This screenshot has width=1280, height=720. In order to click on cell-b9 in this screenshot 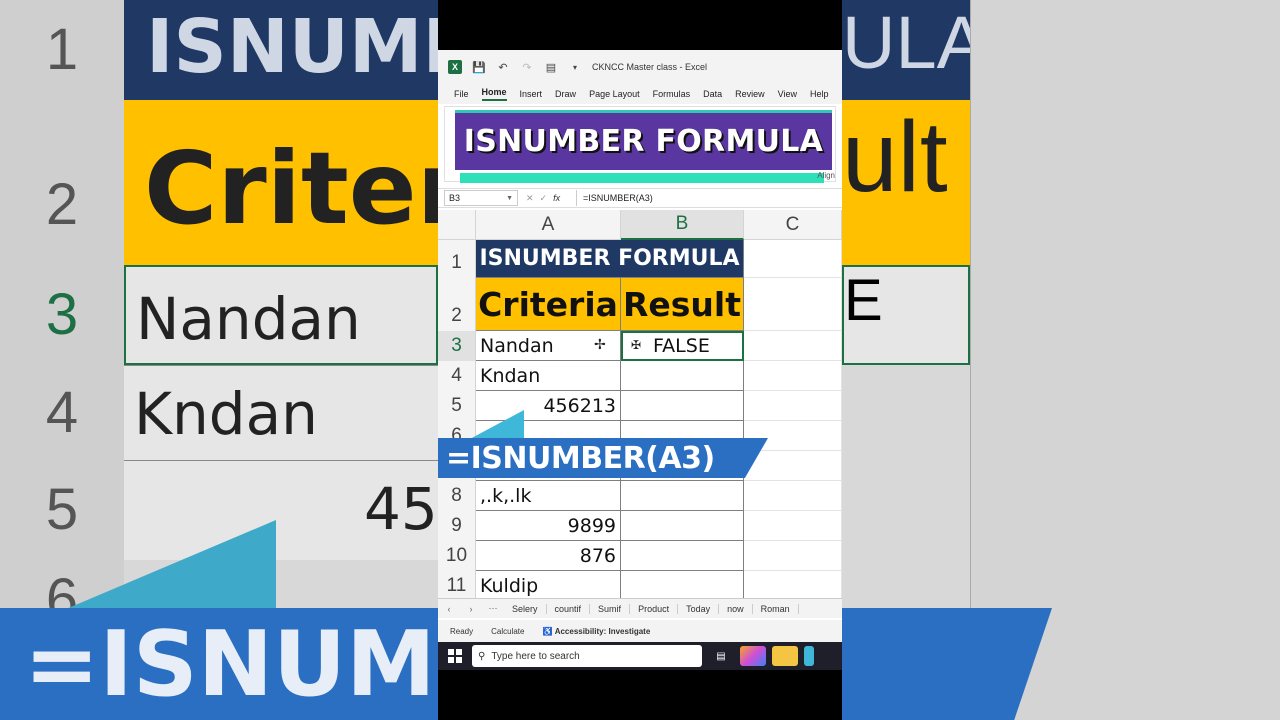, I will do `click(682, 526)`.